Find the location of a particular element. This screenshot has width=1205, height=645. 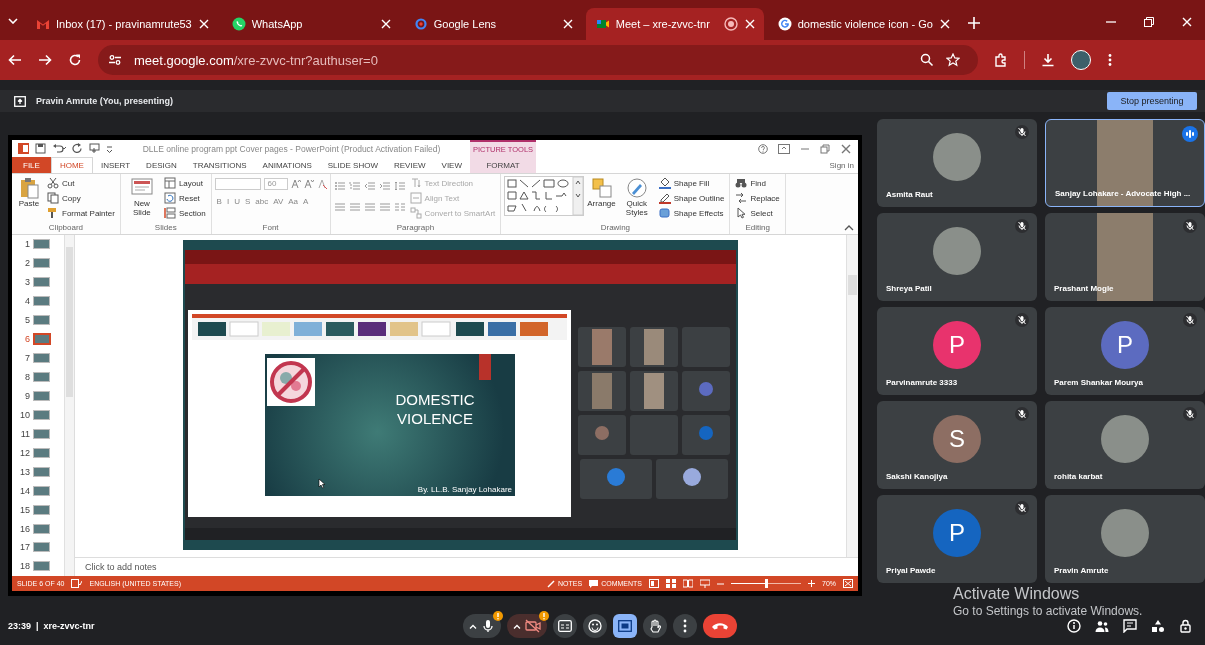

participant-tile: Asmita Raut is located at coordinates (957, 163).